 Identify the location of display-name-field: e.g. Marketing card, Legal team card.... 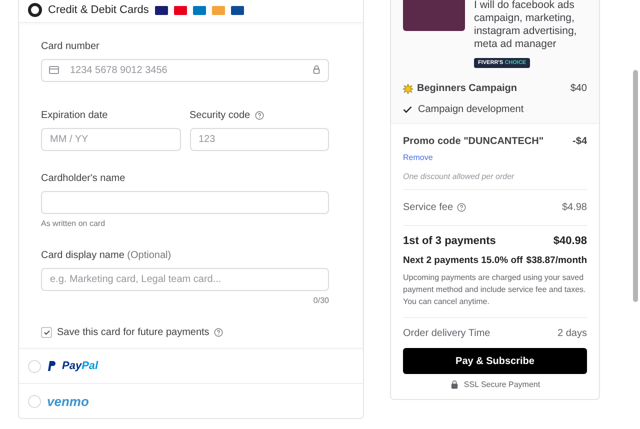
(185, 279).